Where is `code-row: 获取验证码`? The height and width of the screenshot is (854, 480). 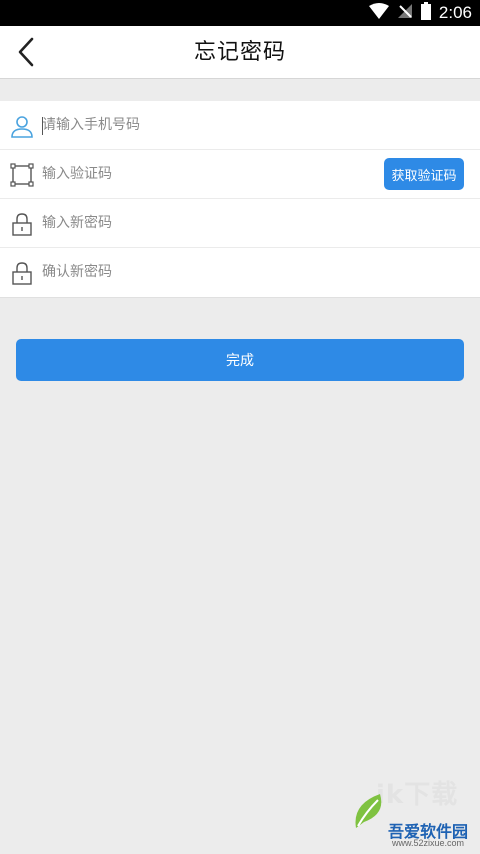
code-row: 获取验证码 is located at coordinates (240, 174).